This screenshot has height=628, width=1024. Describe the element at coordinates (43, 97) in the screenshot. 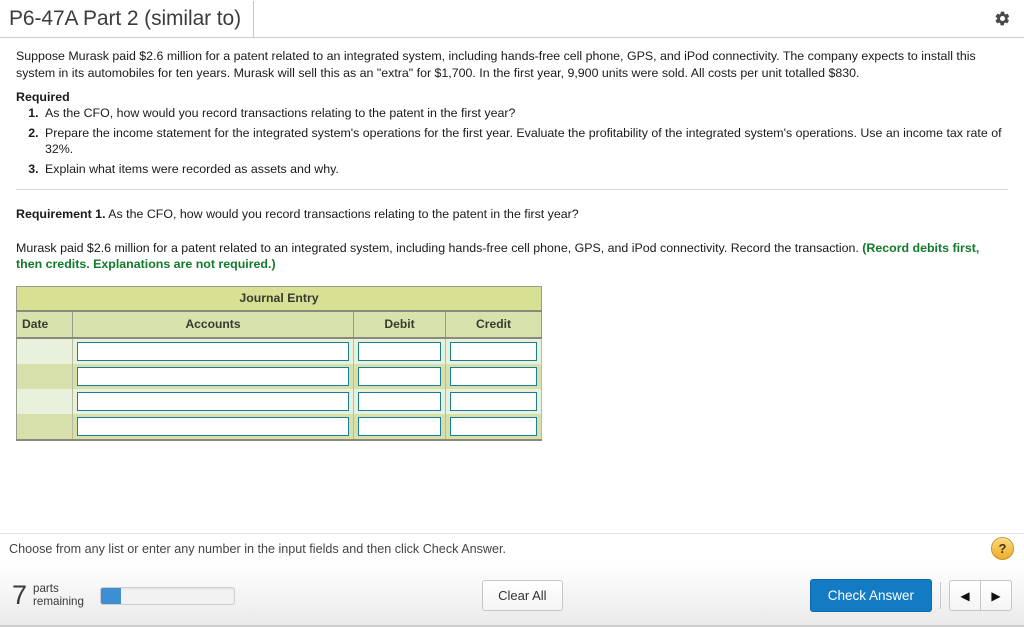

I see `required-heading: Required` at that location.